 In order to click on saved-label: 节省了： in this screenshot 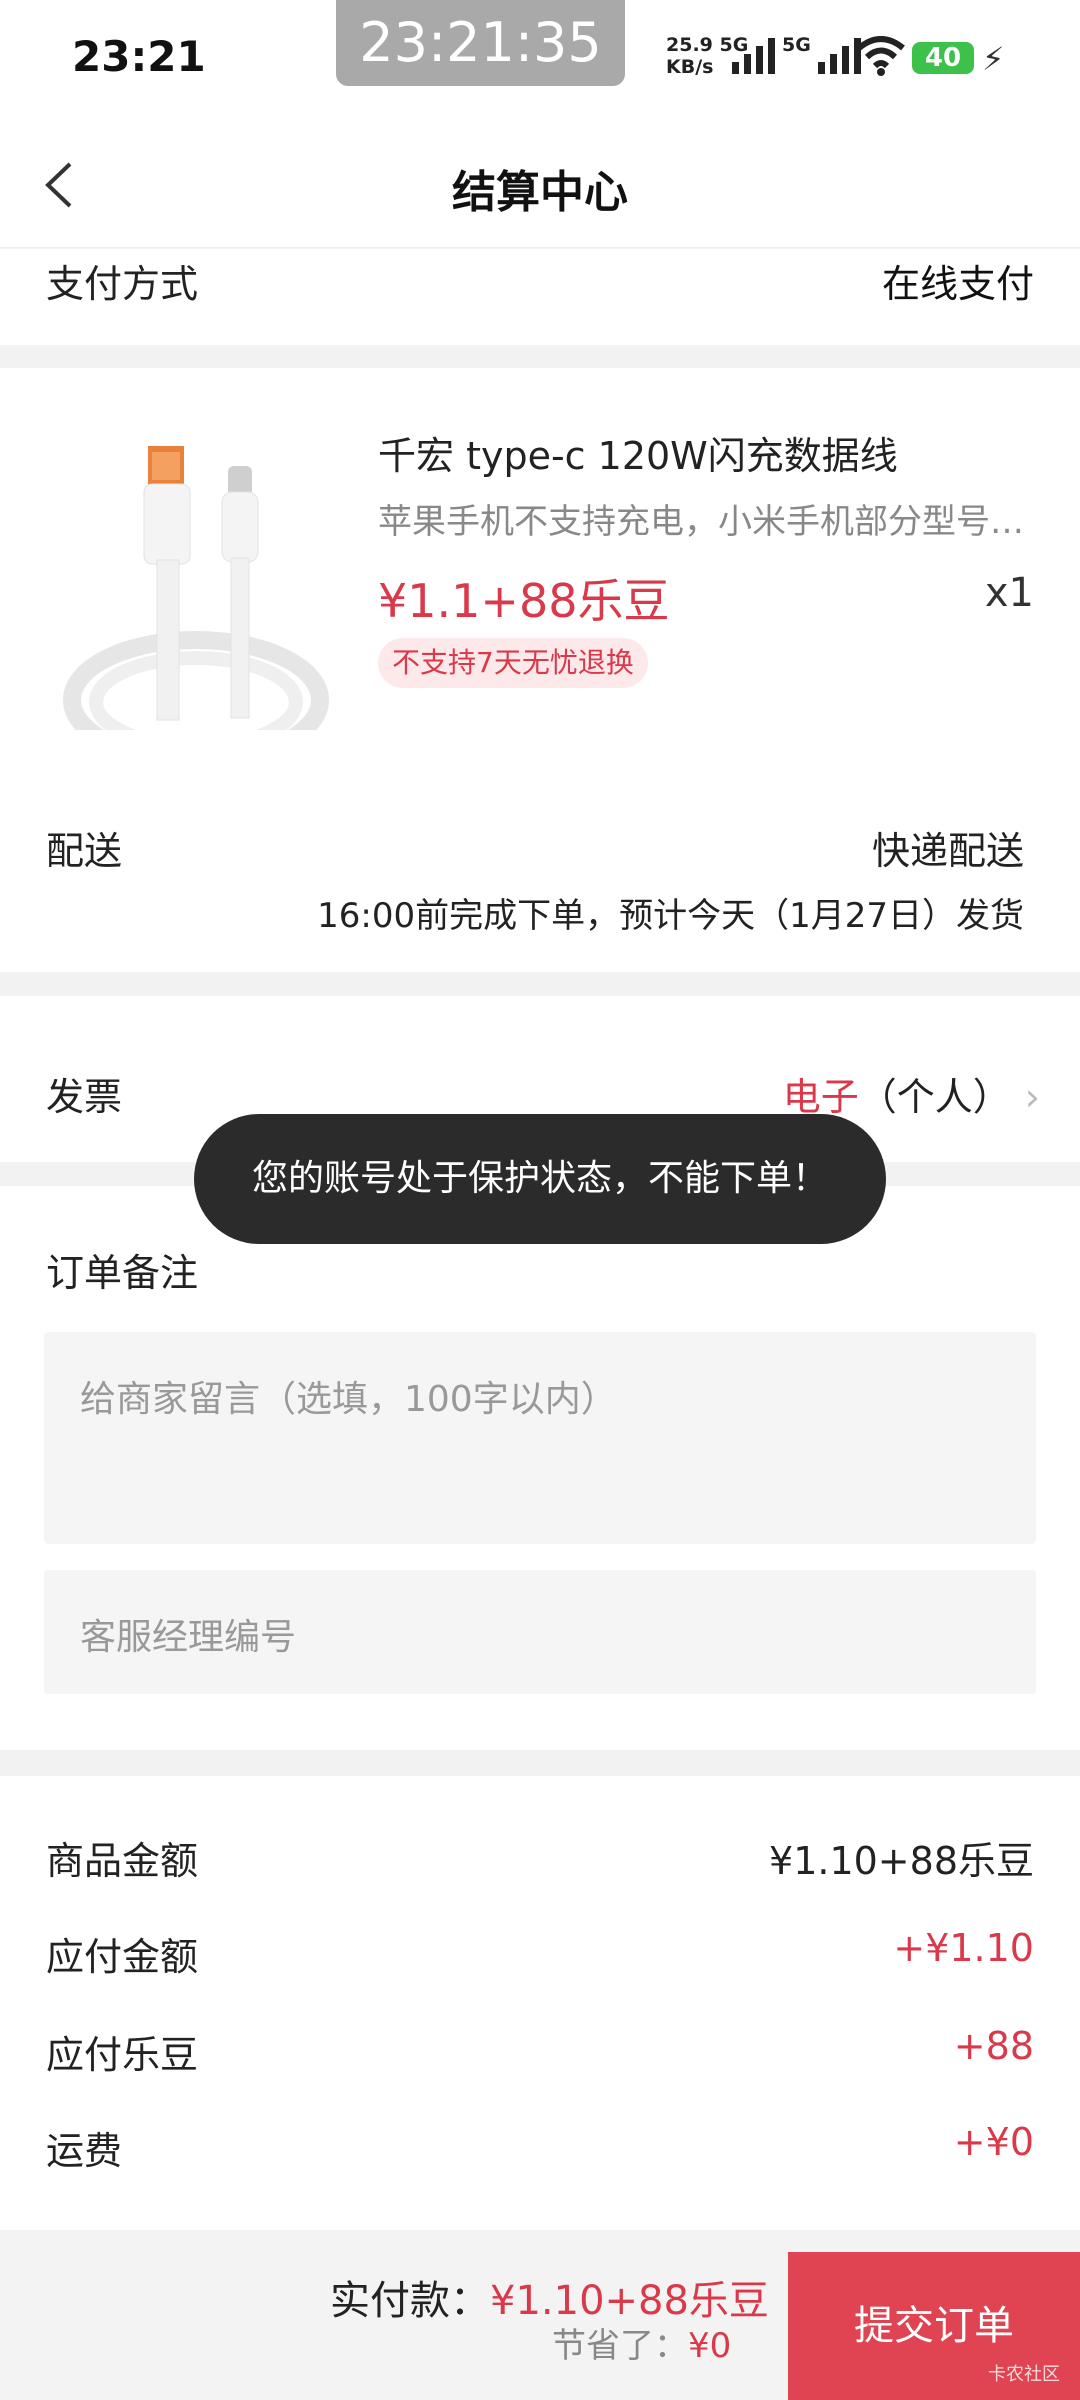, I will do `click(620, 2346)`.